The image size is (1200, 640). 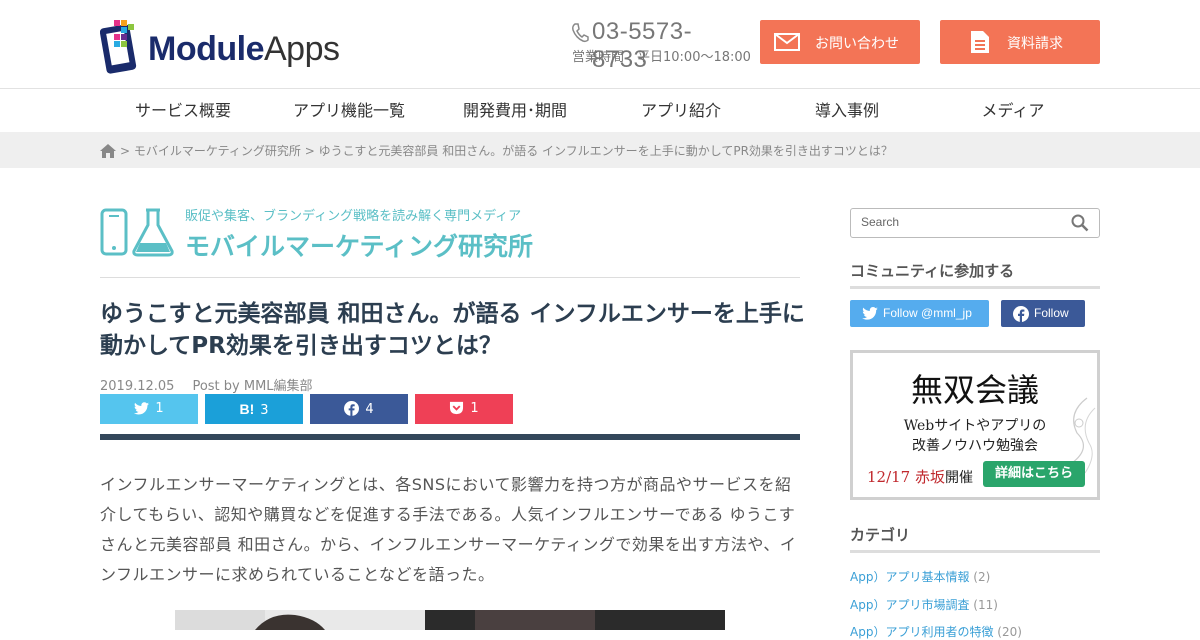 I want to click on phone-contact: 03-5573-8733 営業時間 平日10:00〜18:00, so click(x=660, y=45).